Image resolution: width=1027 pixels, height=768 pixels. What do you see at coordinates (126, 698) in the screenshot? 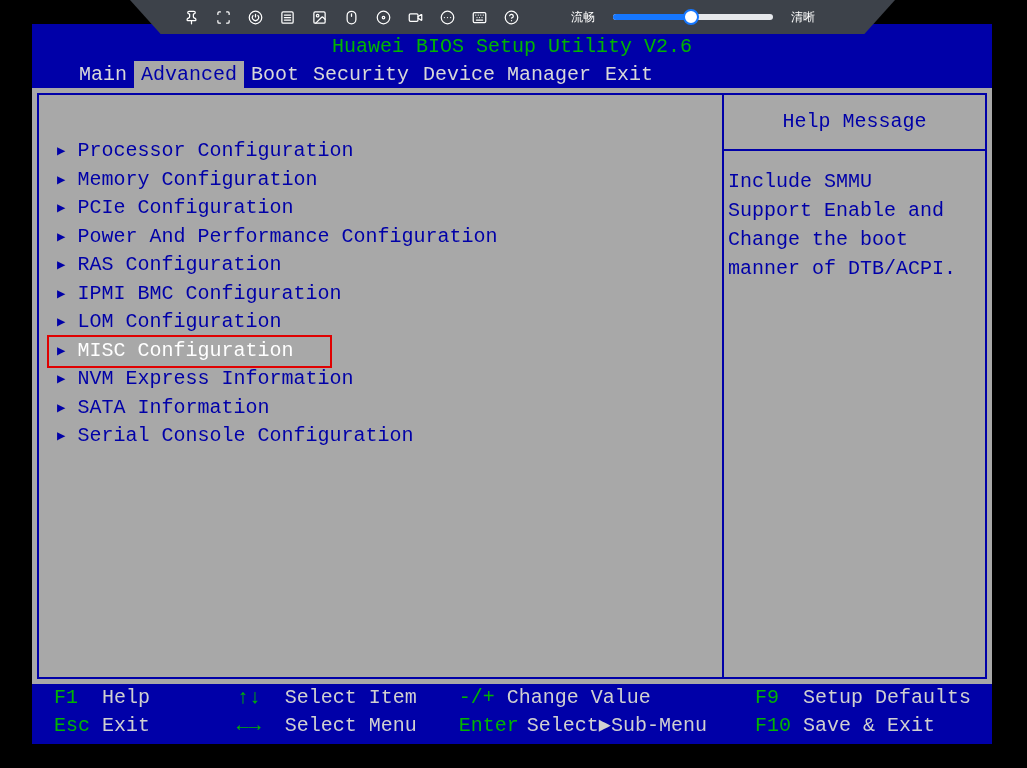
I see `shortcut-label: Help` at bounding box center [126, 698].